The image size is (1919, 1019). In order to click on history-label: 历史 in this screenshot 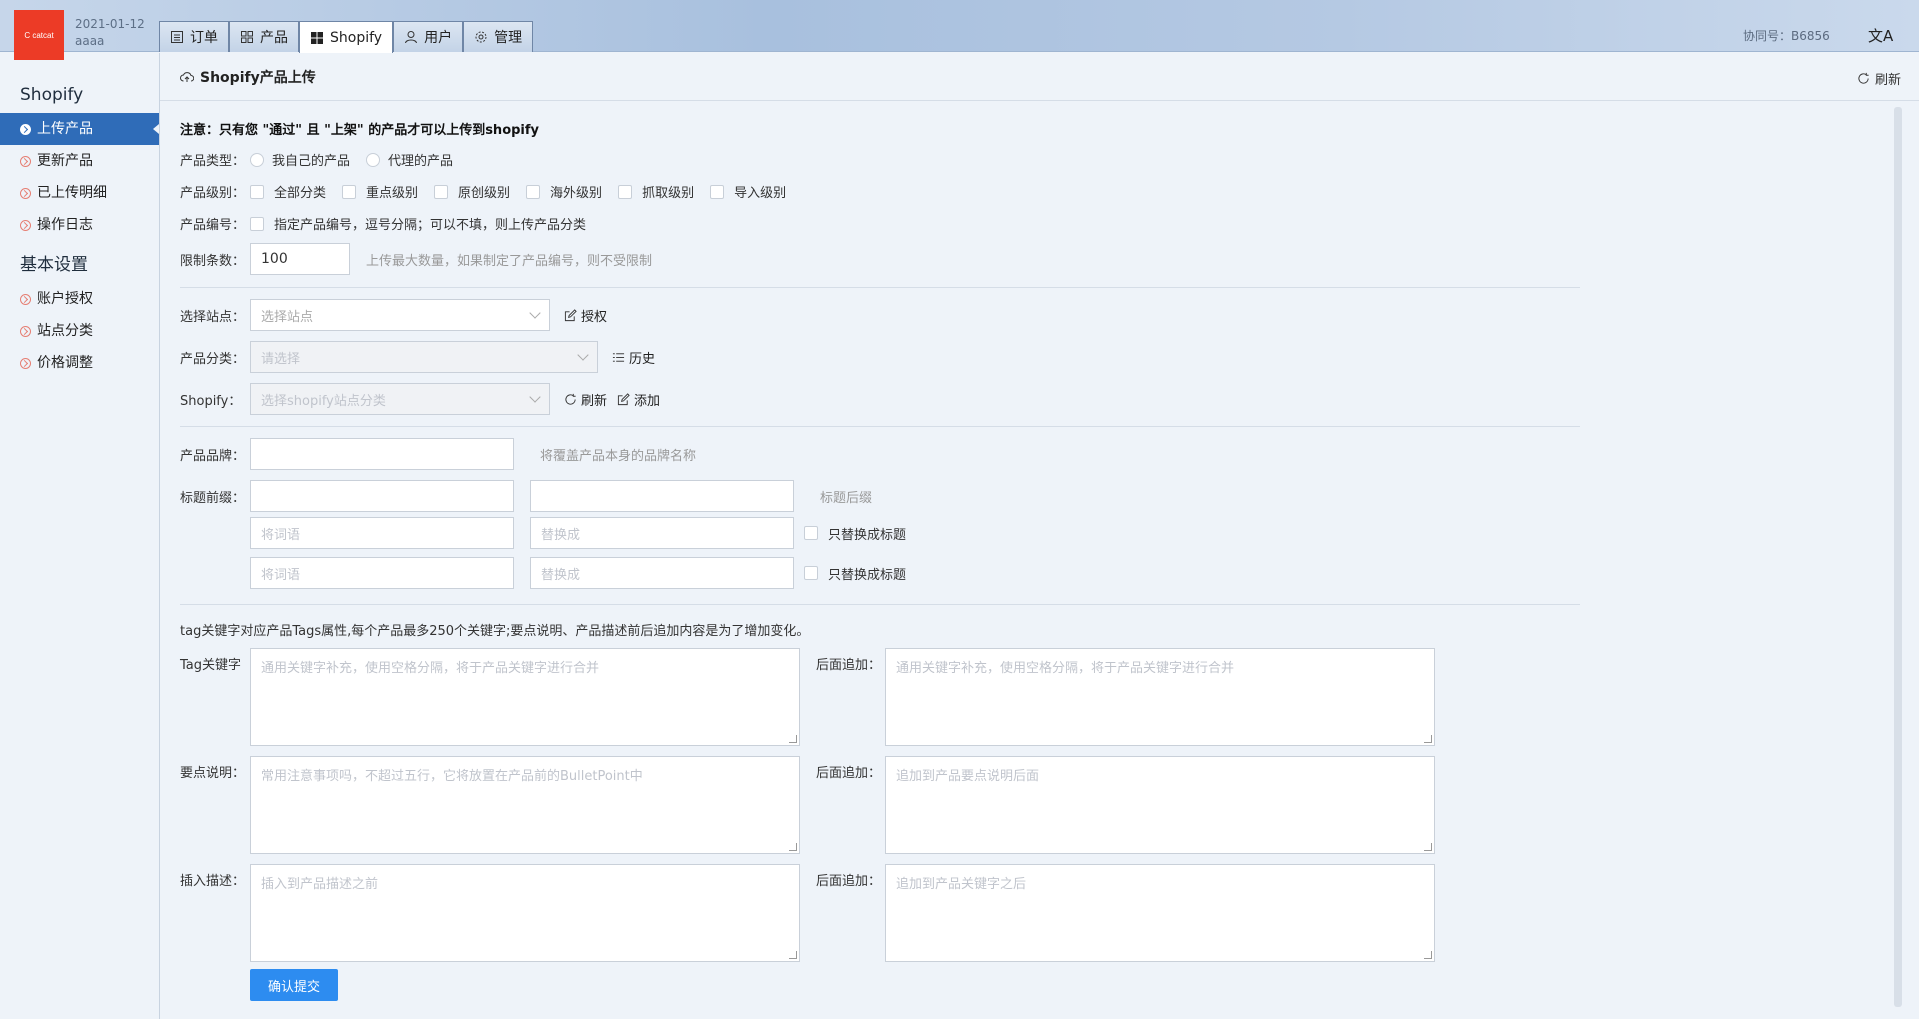, I will do `click(642, 359)`.